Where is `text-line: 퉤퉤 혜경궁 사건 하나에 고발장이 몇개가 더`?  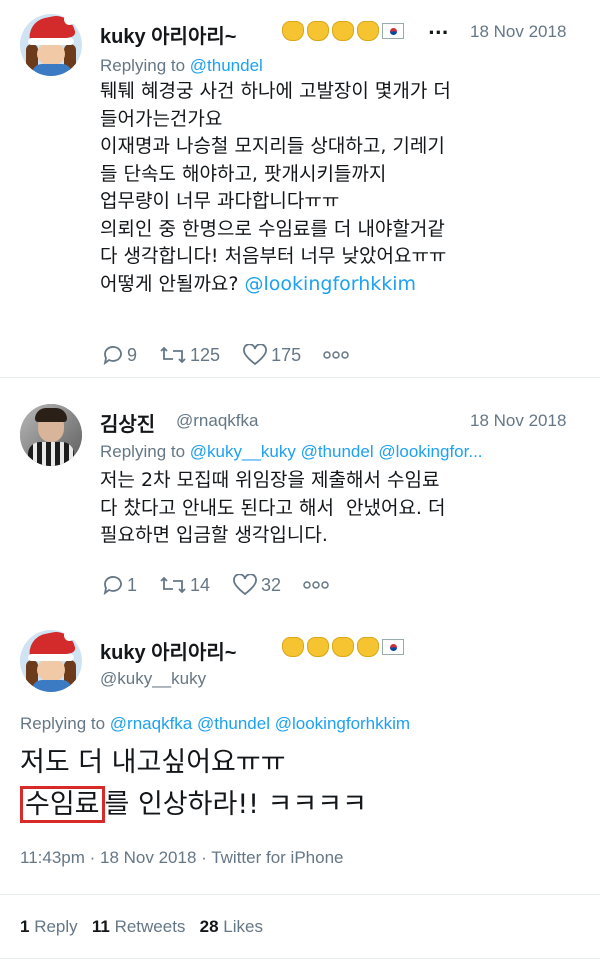
text-line: 퉤퉤 혜경궁 사건 하나에 고발장이 몇개가 더 is located at coordinates (275, 91).